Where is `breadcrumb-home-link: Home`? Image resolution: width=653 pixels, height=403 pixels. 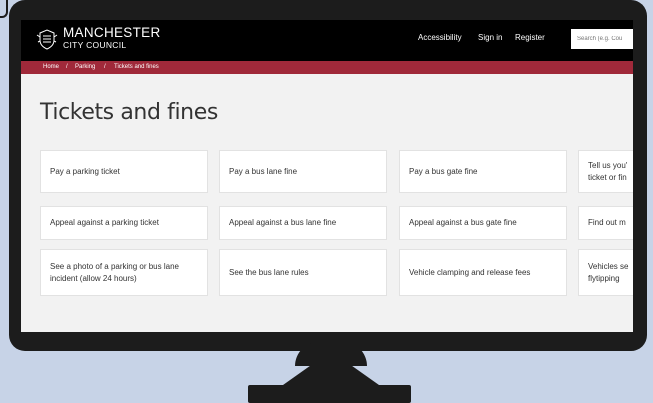
breadcrumb-home-link: Home is located at coordinates (51, 67).